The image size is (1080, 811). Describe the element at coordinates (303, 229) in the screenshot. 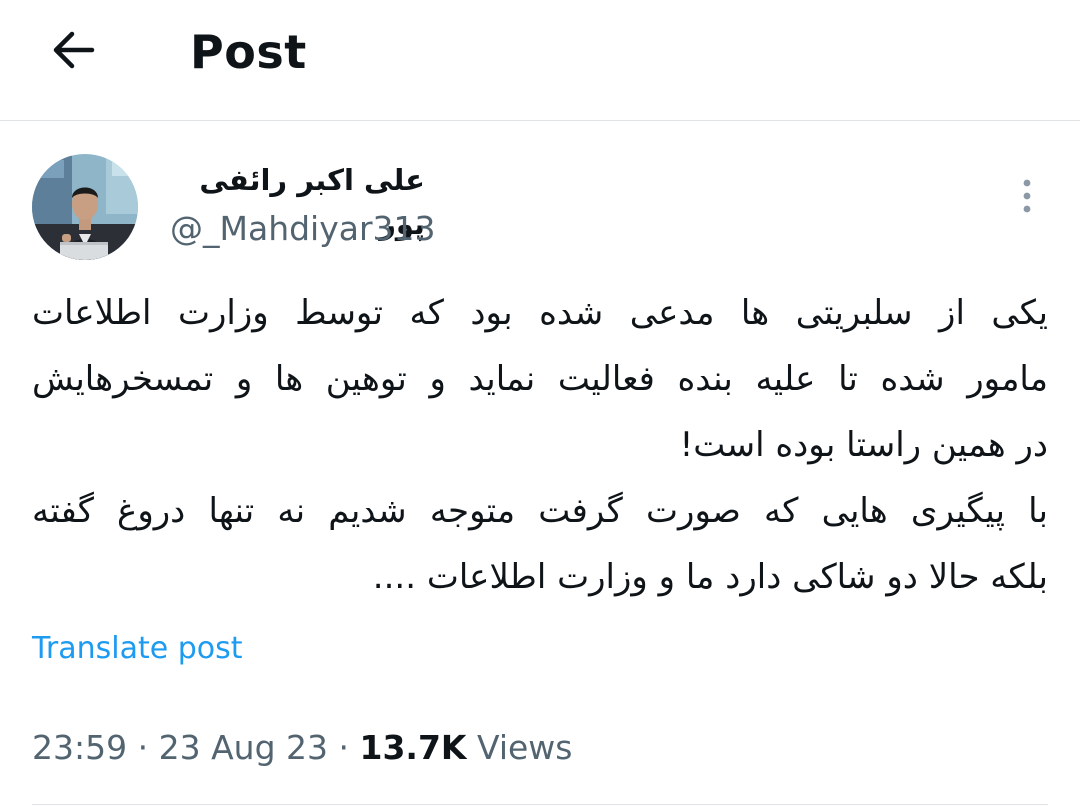

I see `author-handle: @_Mahdiyar313` at that location.